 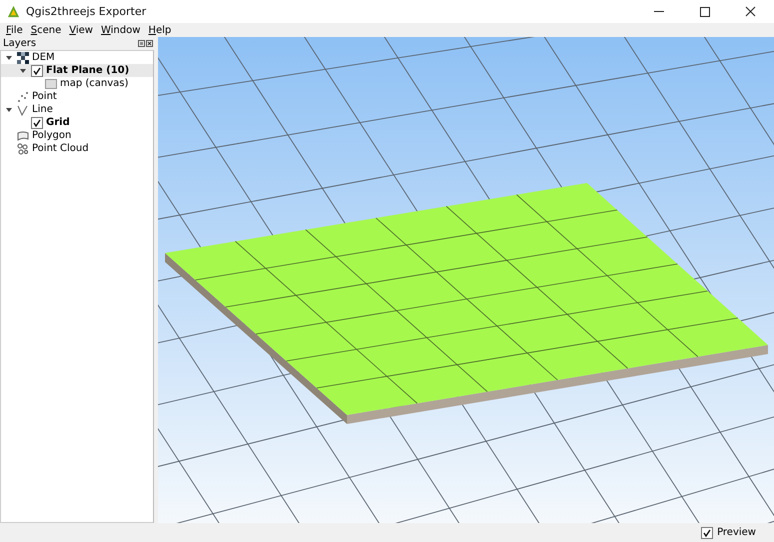 What do you see at coordinates (736, 532) in the screenshot?
I see `preview-label: Preview` at bounding box center [736, 532].